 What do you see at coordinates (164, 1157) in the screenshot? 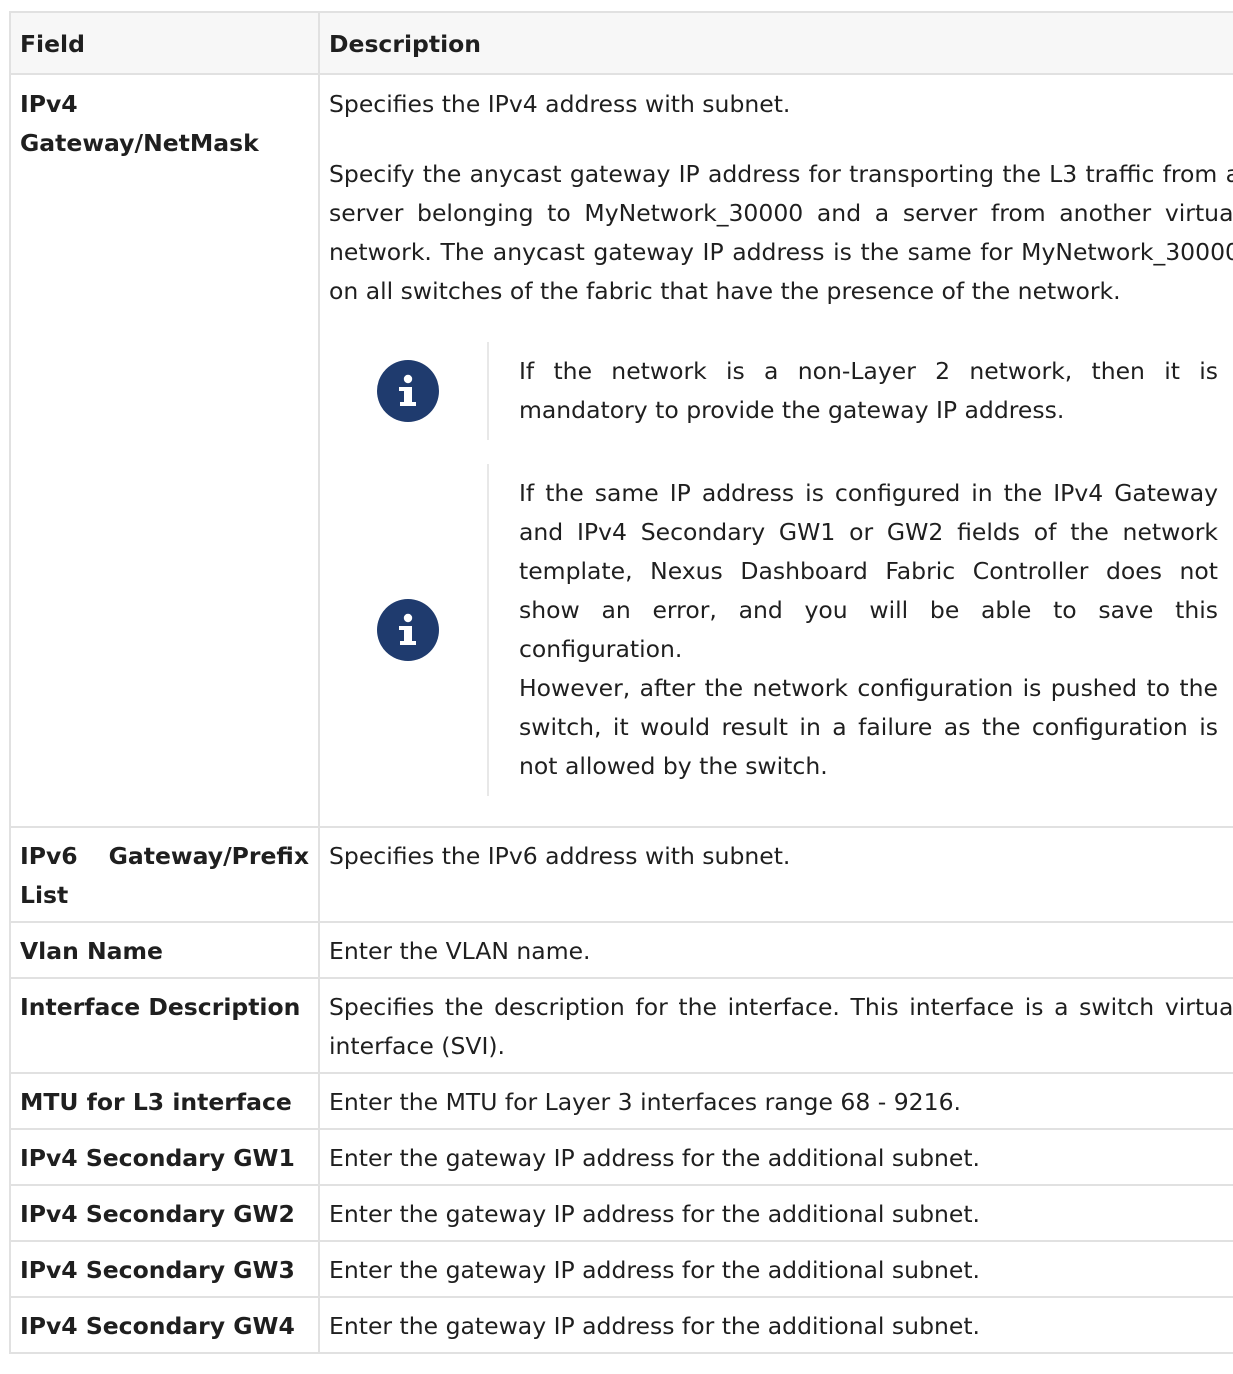
I see `field-name: IPv4 Secondary GW1` at bounding box center [164, 1157].